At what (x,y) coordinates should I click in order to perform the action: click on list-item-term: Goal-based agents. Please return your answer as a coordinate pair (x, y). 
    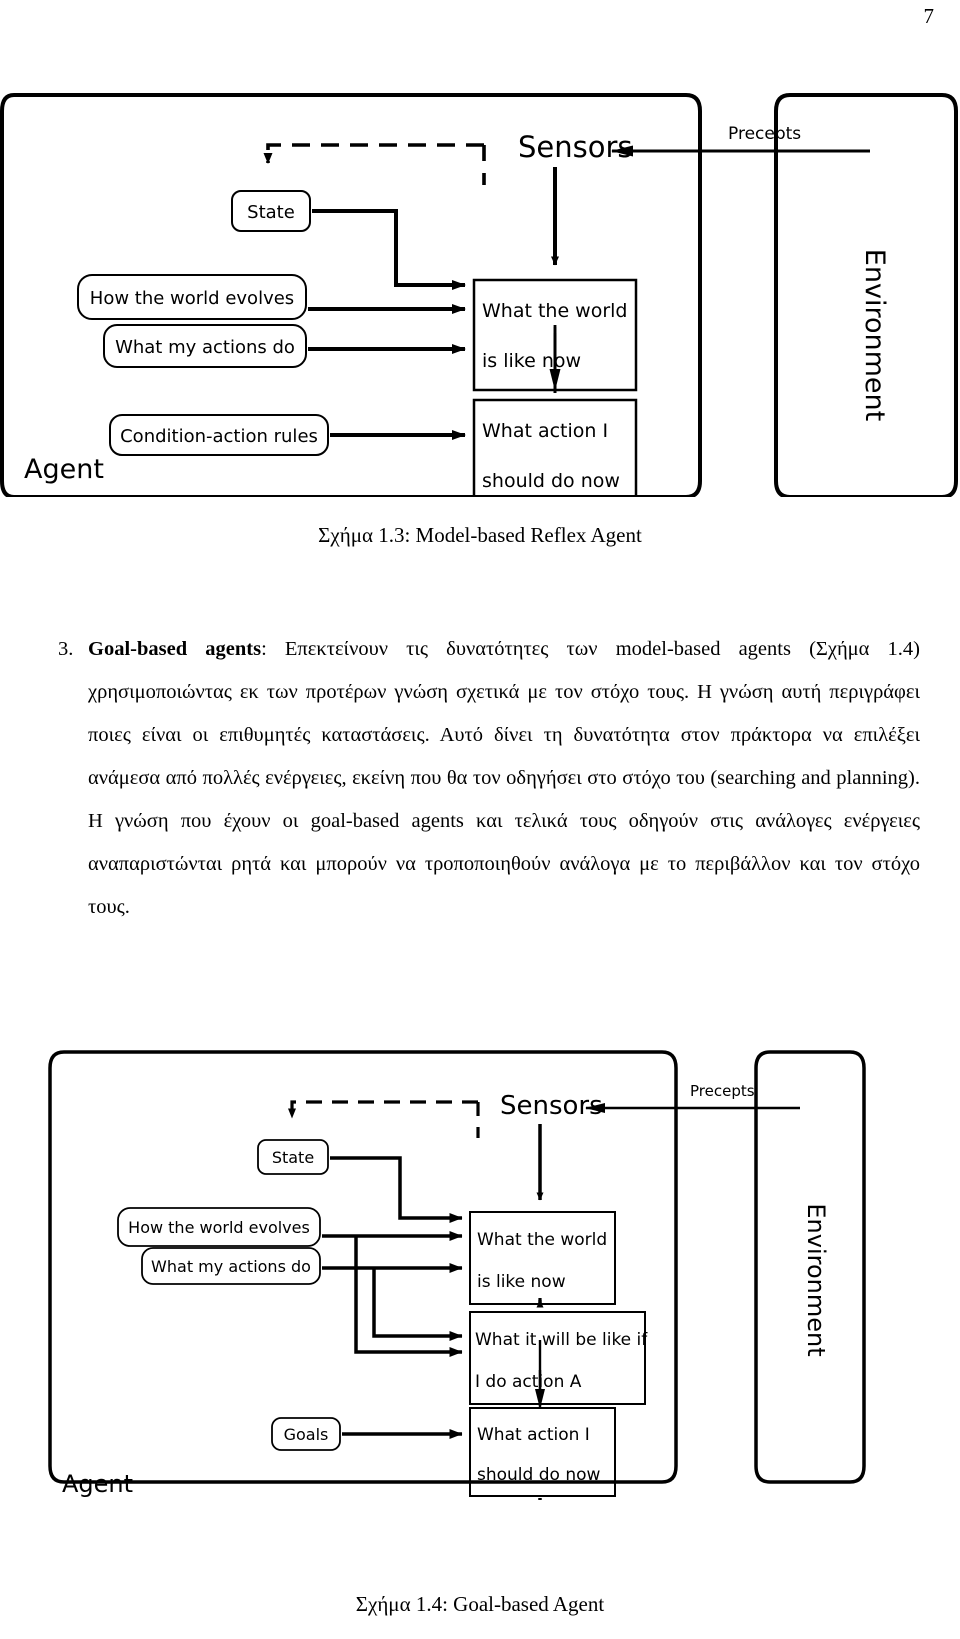
    Looking at the image, I should click on (175, 649).